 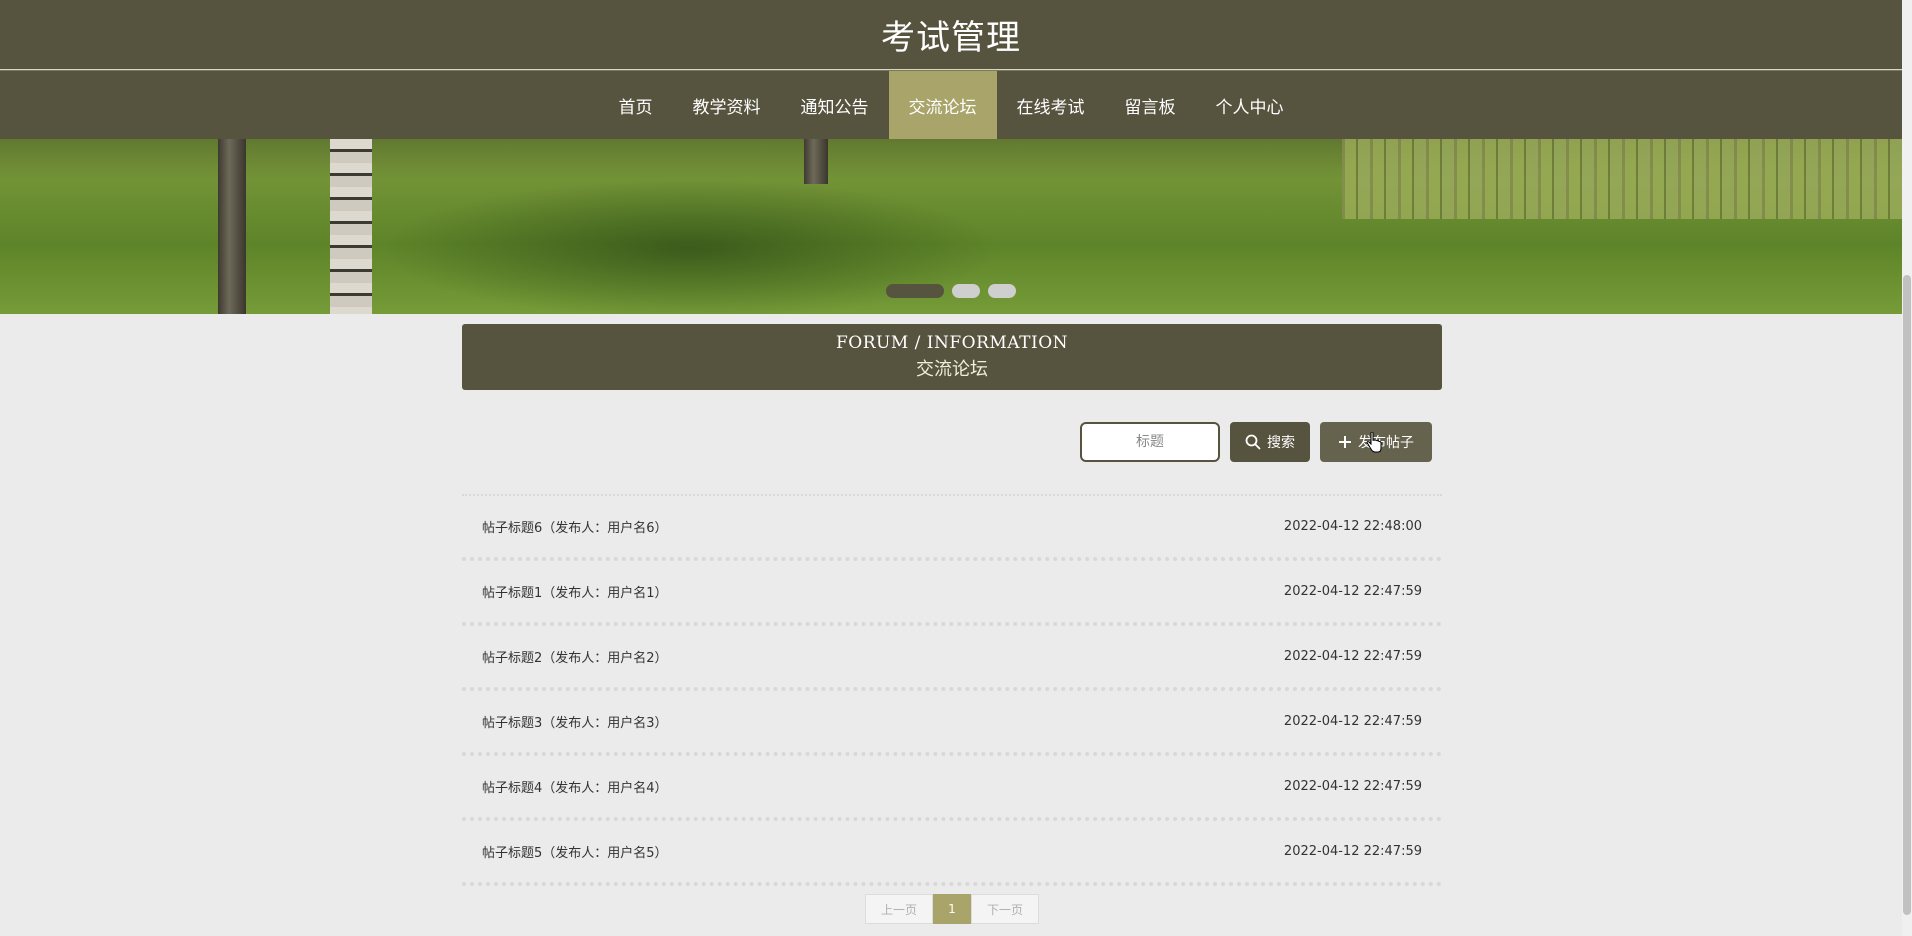 I want to click on nav-item-personal-center: 个人中心, so click(x=1250, y=105).